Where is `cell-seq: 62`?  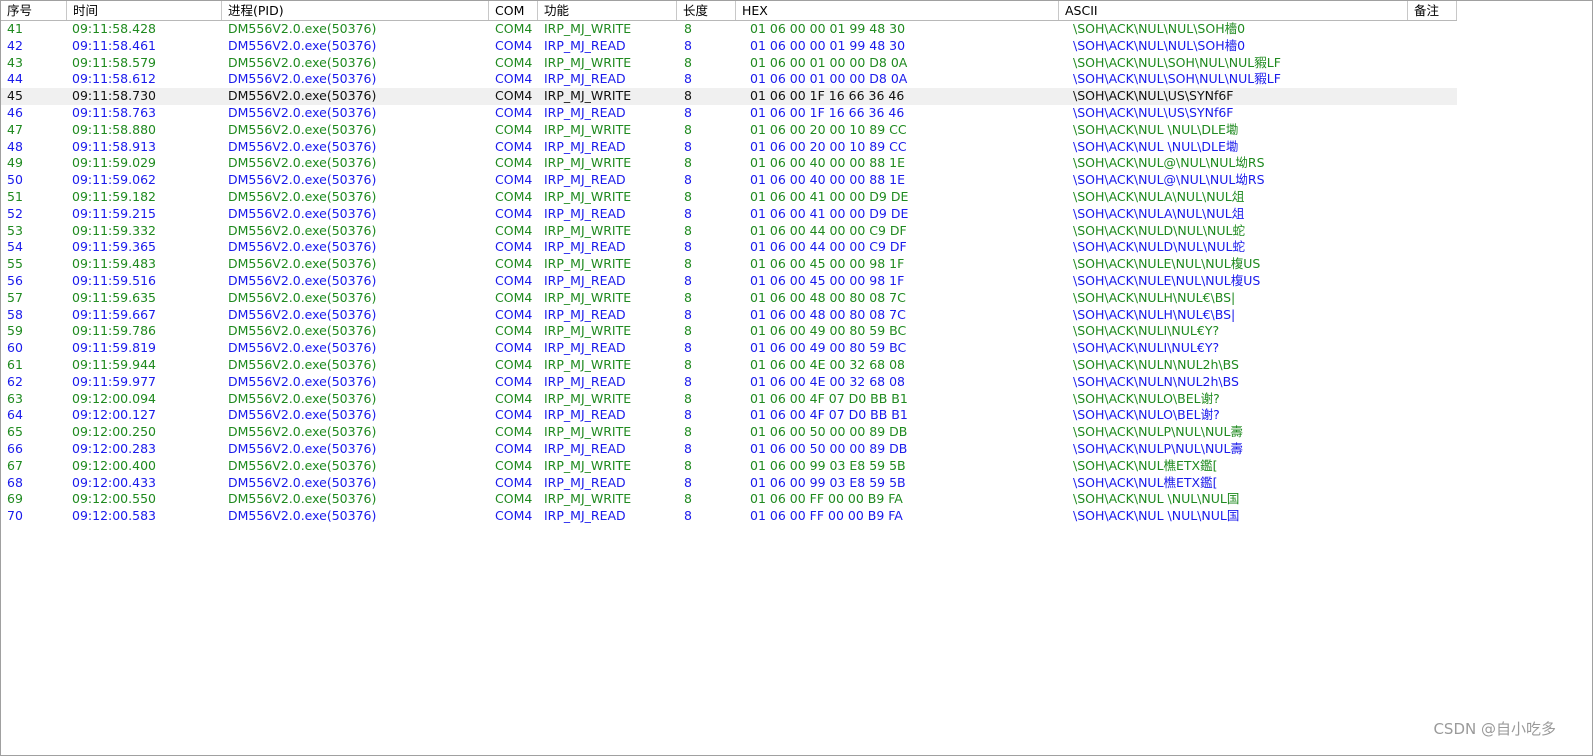
cell-seq: 62 is located at coordinates (15, 381).